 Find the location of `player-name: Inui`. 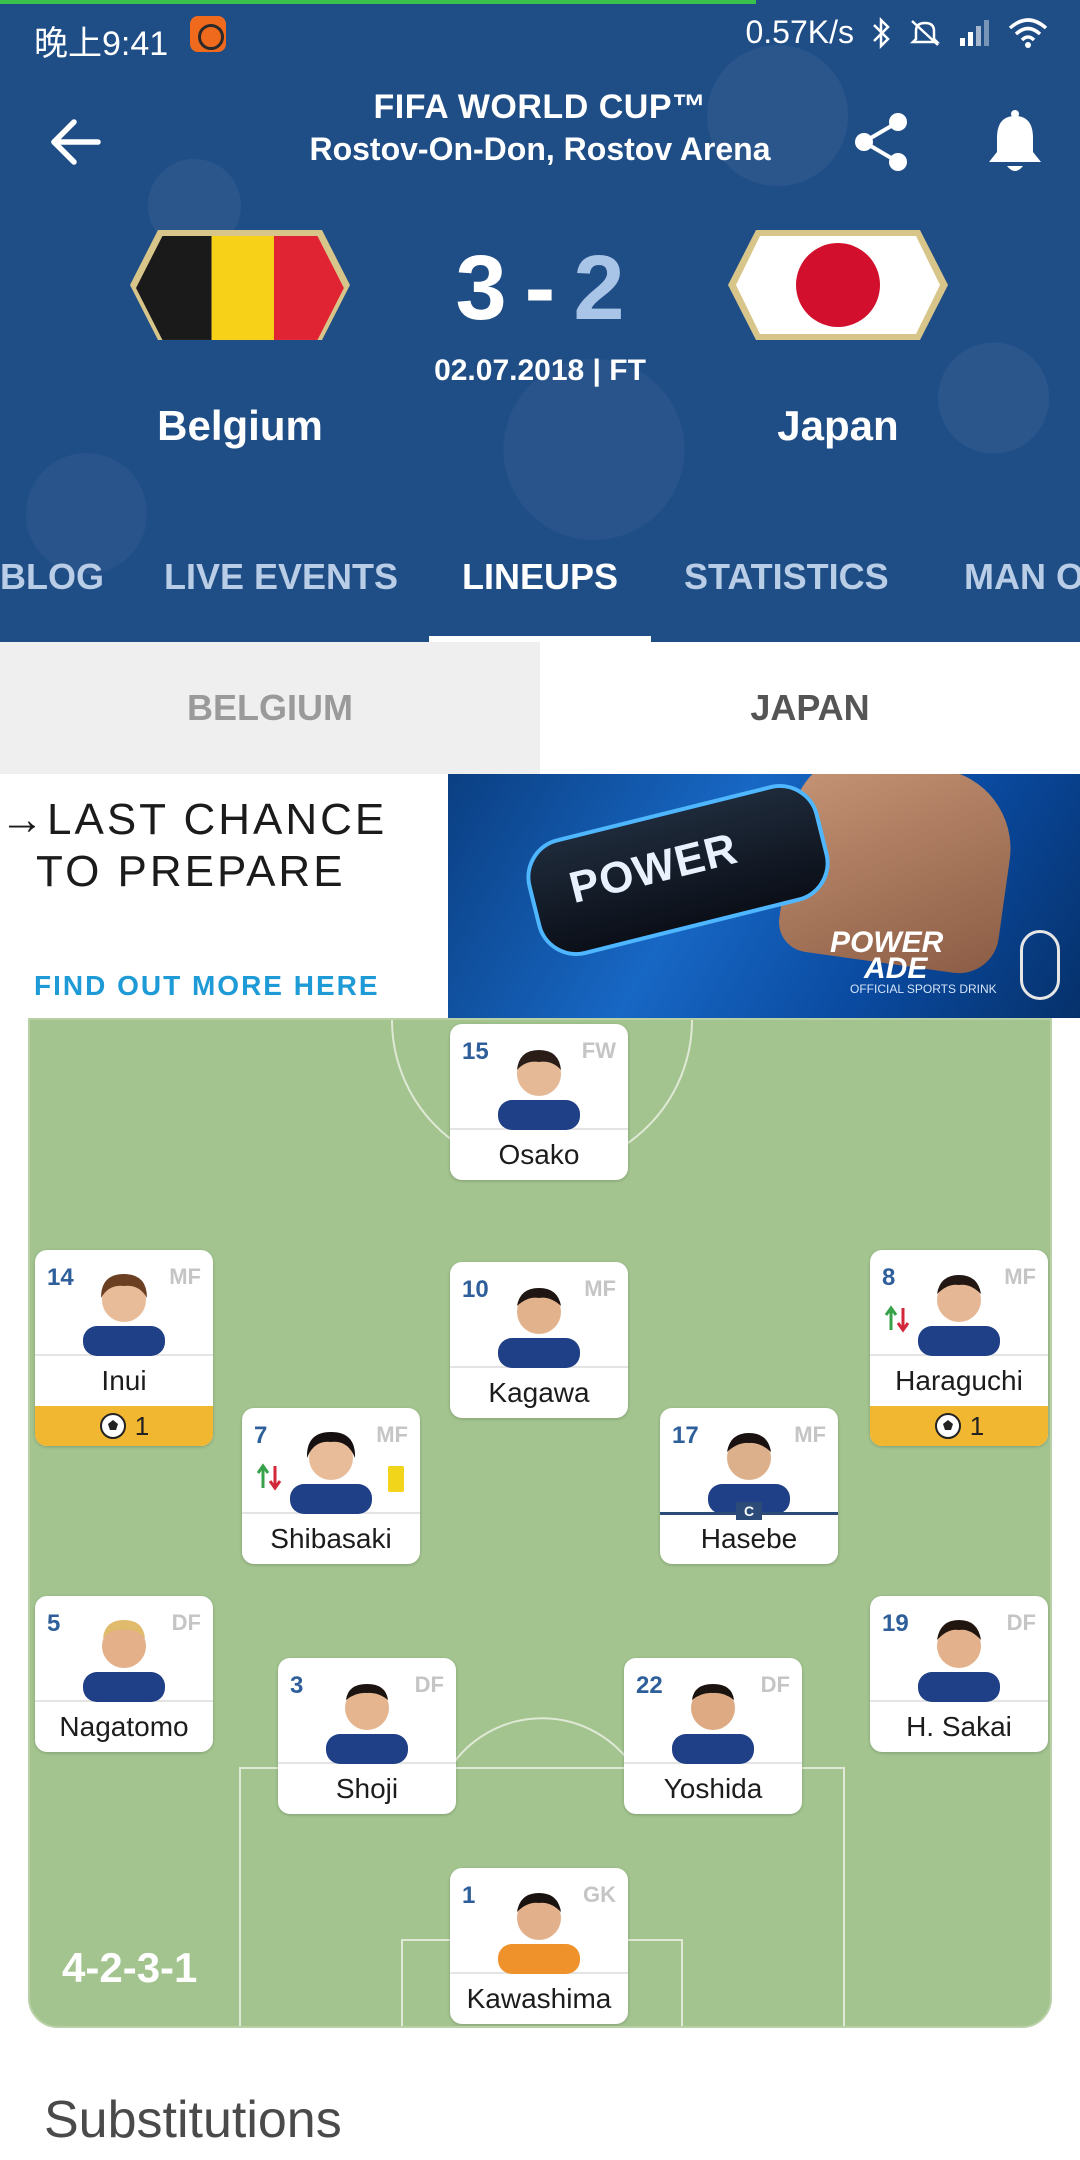

player-name: Inui is located at coordinates (124, 1380).